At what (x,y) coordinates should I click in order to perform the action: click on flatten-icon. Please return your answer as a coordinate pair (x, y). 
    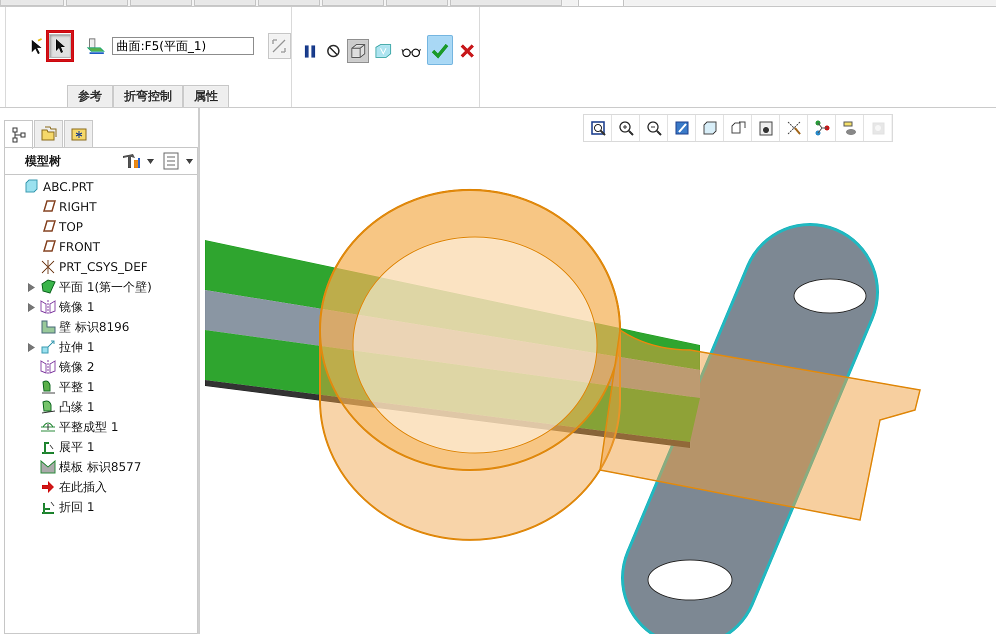
    Looking at the image, I should click on (48, 387).